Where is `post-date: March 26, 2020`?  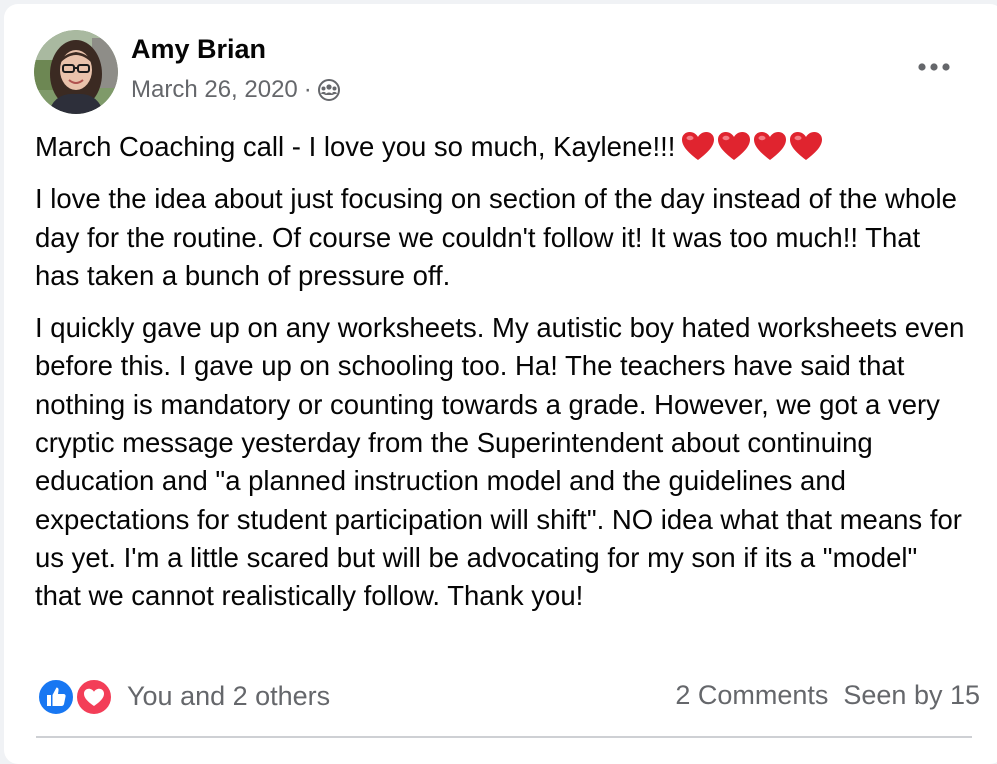 post-date: March 26, 2020 is located at coordinates (214, 90).